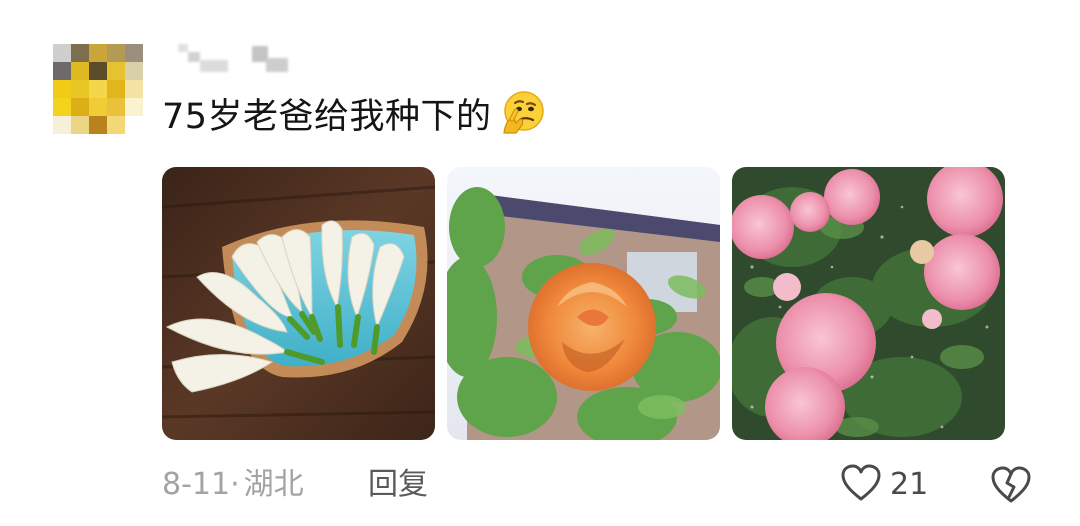 The width and height of the screenshot is (1080, 526). I want to click on photo-pink-roses, so click(868, 303).